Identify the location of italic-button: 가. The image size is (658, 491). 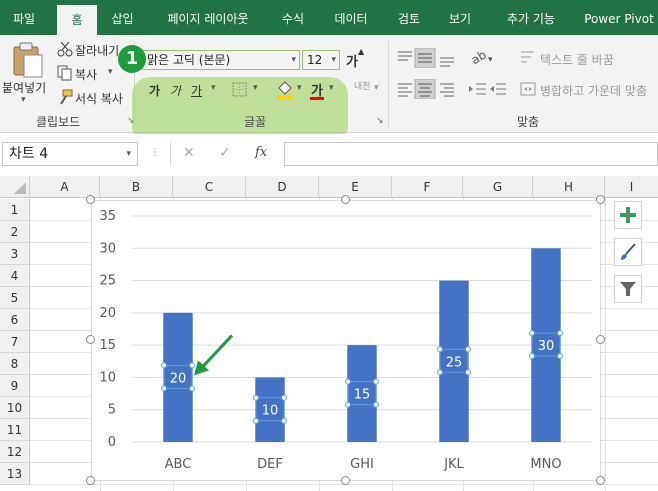
(175, 90).